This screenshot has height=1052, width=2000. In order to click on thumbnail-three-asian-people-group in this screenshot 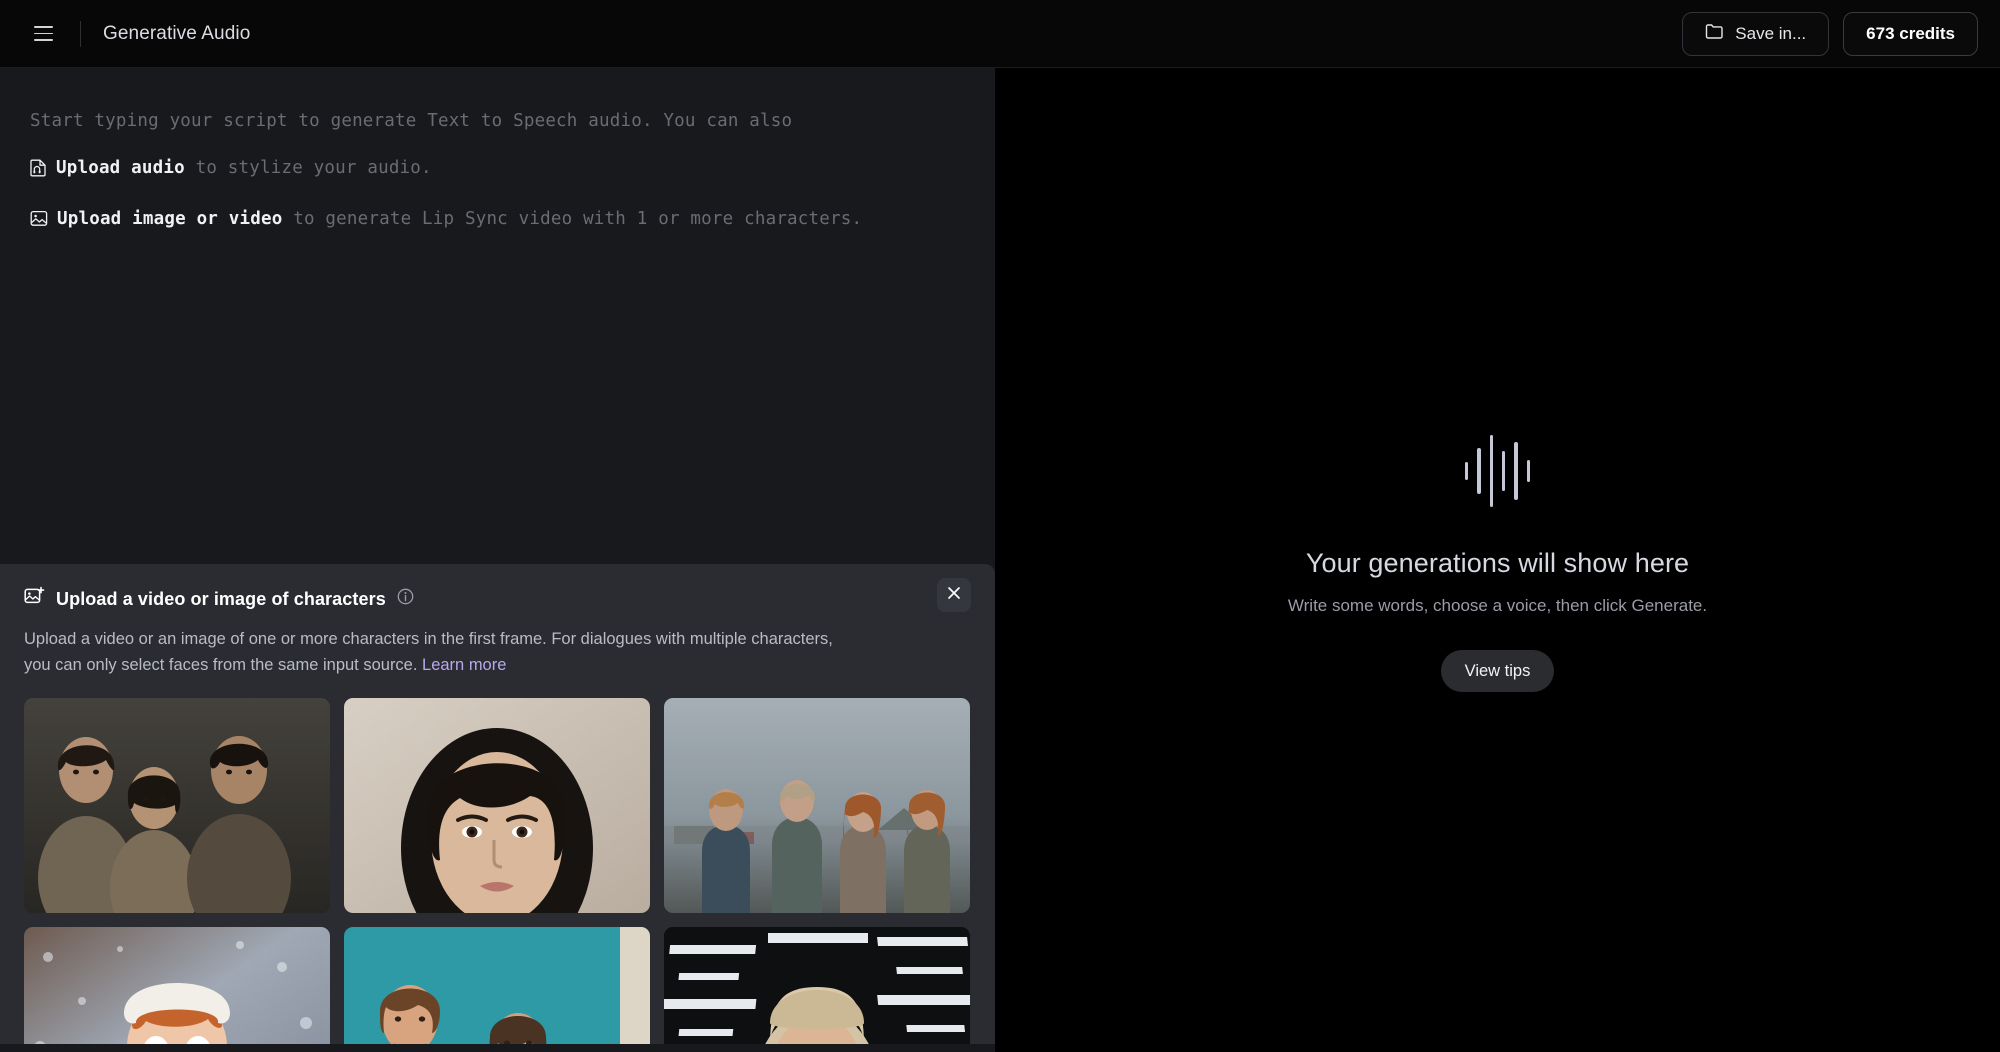, I will do `click(177, 805)`.